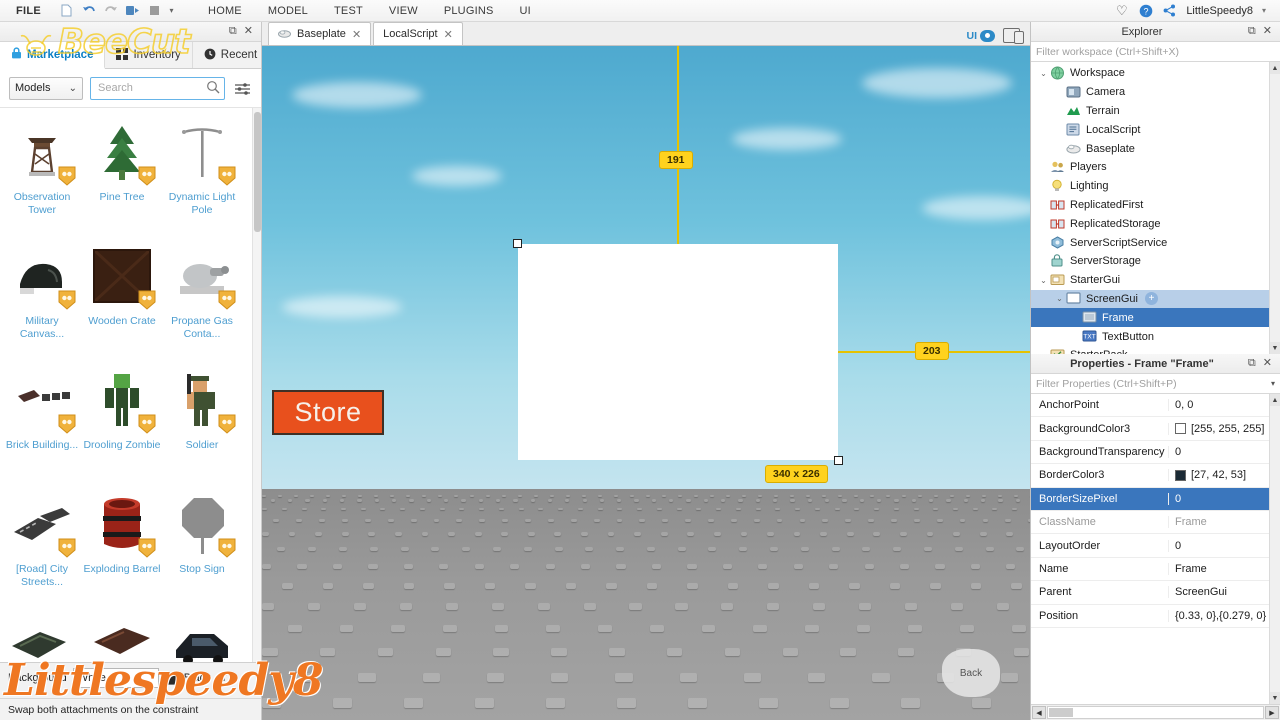 The width and height of the screenshot is (1280, 720). I want to click on marketplace-item: Dynamic Light Pole, so click(202, 174).